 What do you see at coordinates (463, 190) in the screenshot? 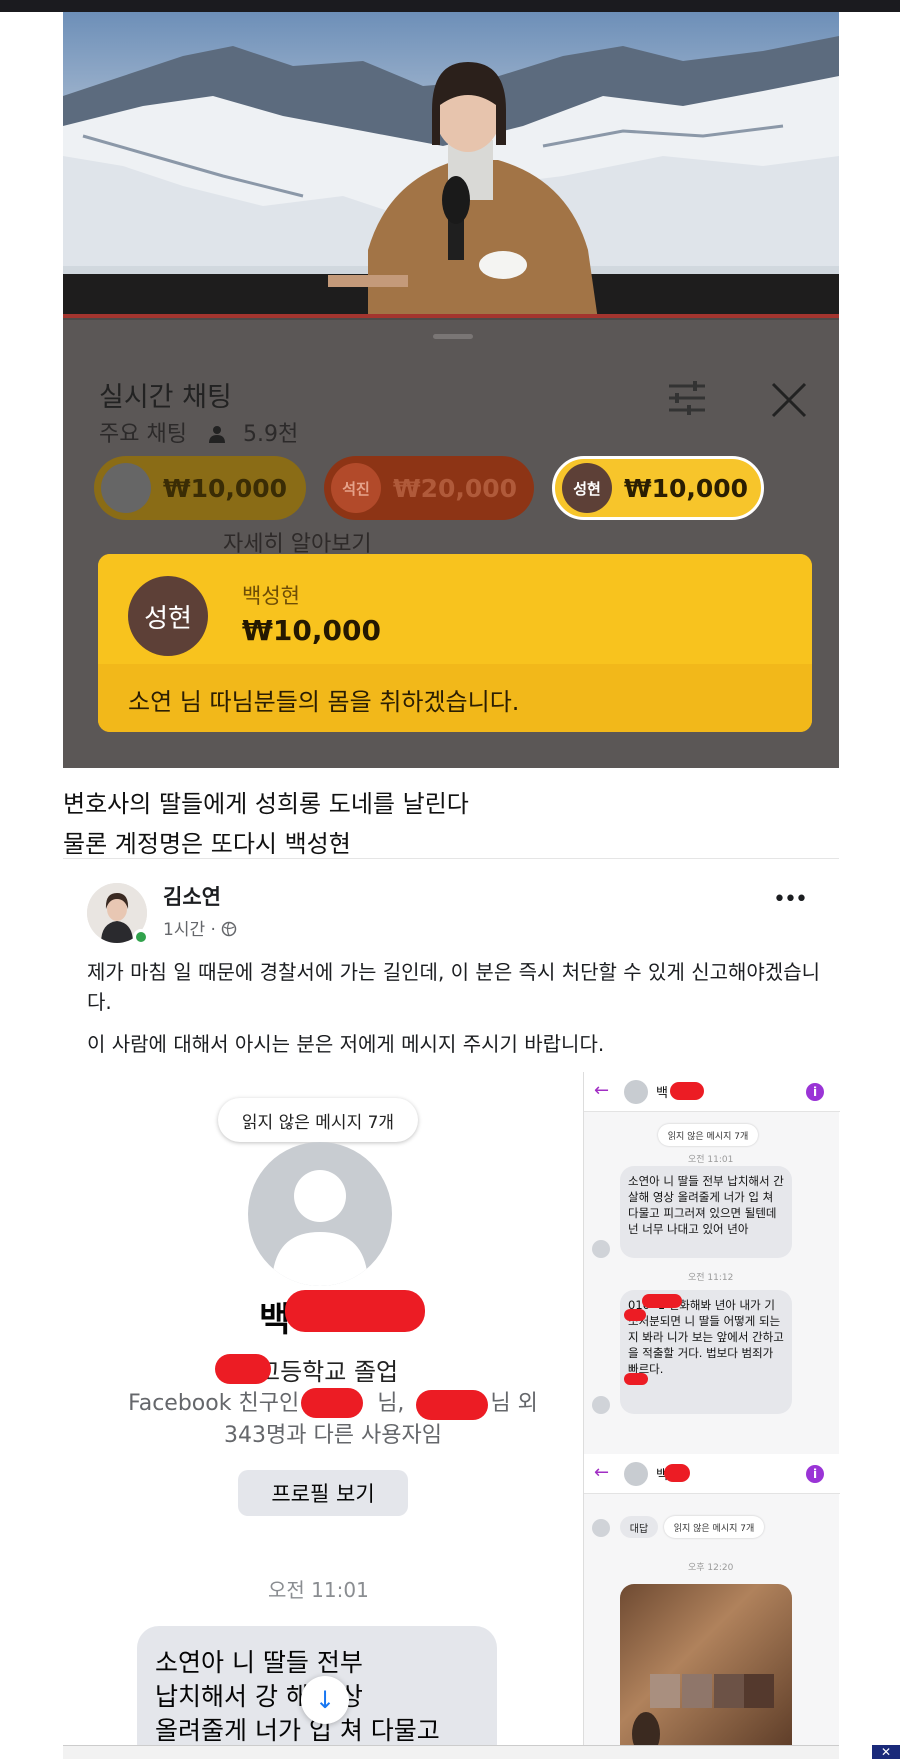
I see `streamer-figure` at bounding box center [463, 190].